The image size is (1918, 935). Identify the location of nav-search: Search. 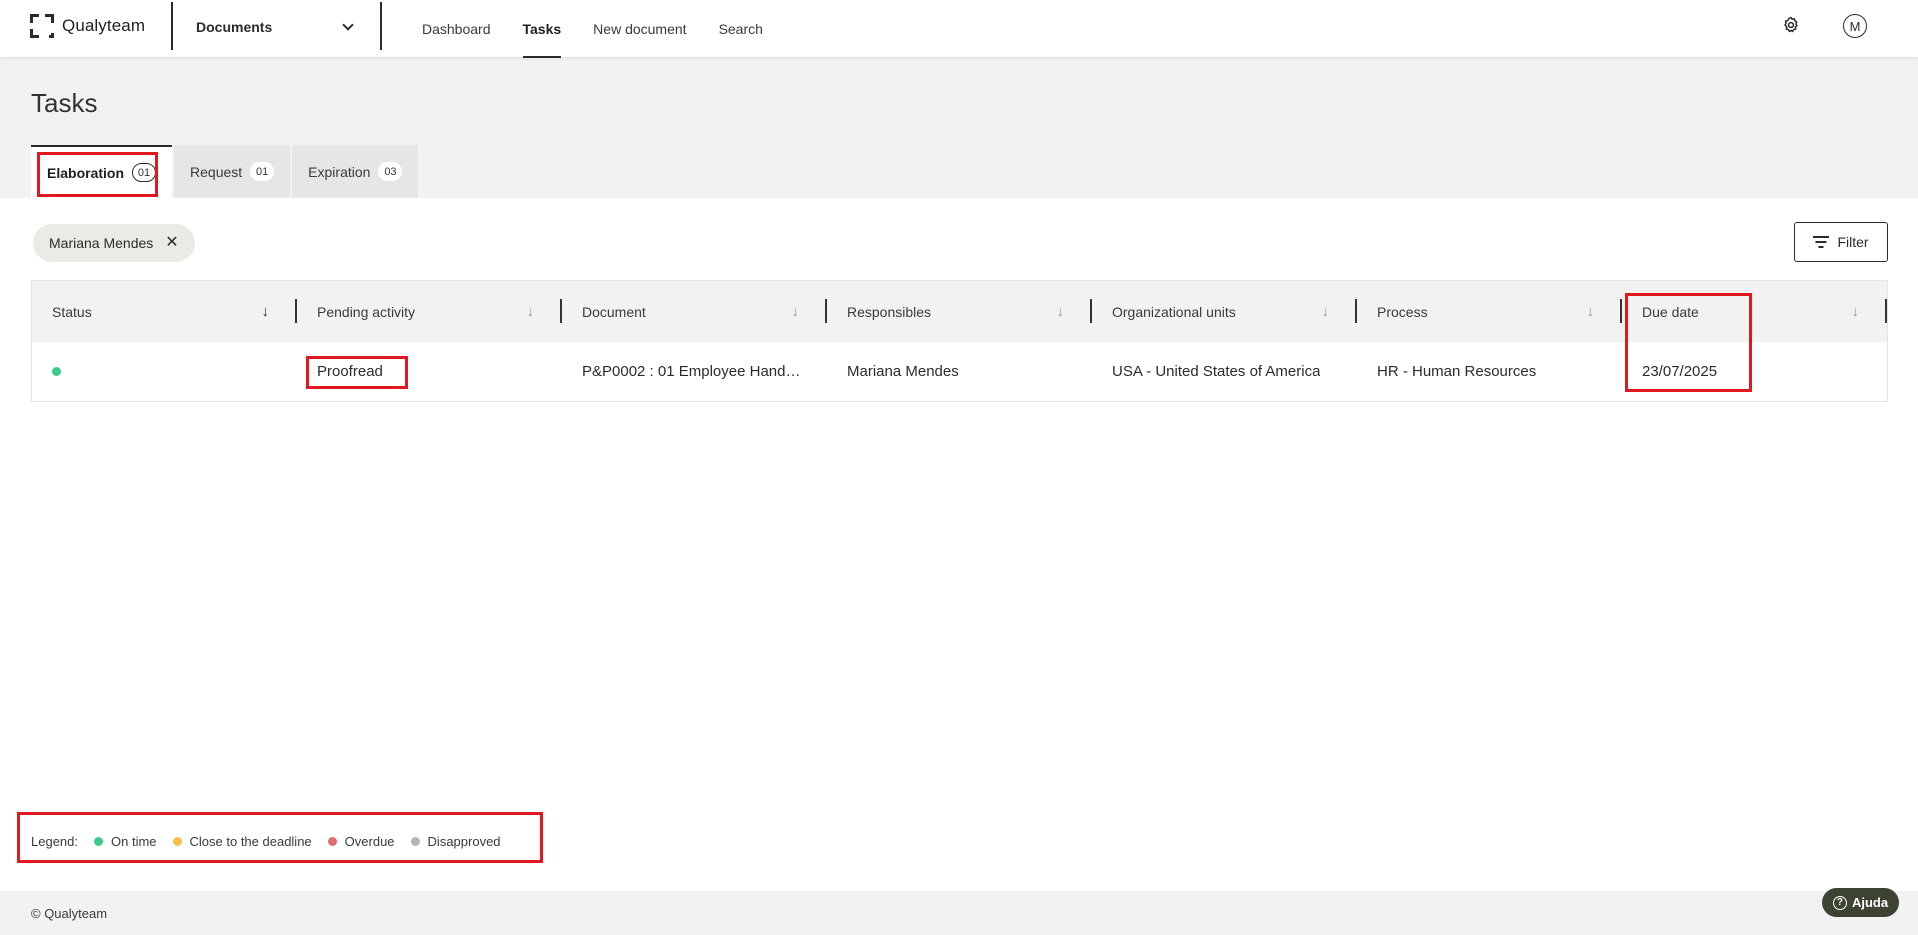
(741, 29).